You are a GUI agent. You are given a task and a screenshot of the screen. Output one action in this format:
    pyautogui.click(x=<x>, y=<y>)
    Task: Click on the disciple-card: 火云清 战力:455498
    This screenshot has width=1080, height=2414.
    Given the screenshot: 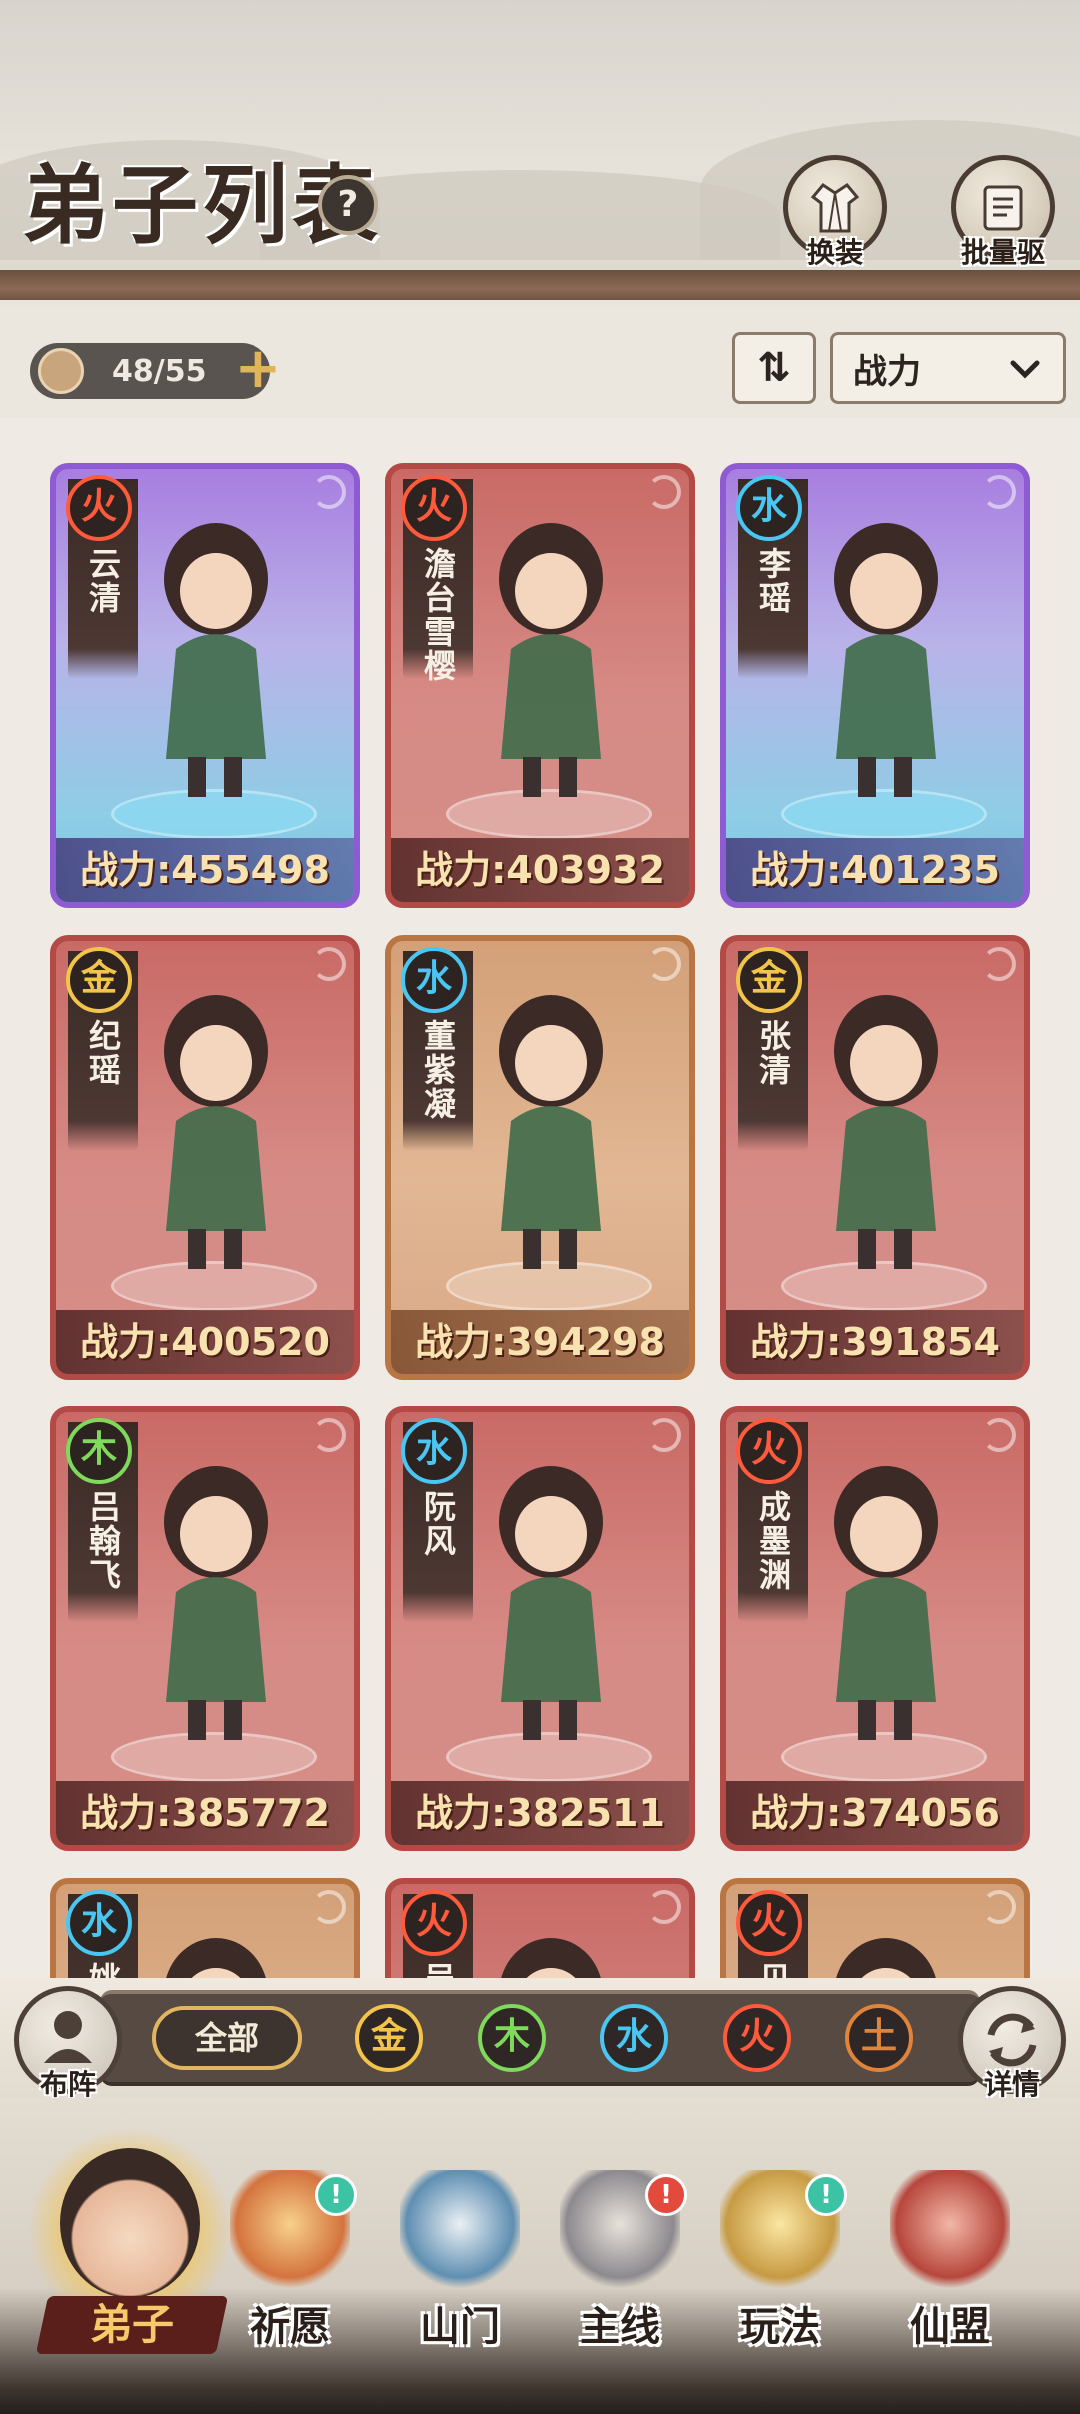 What is the action you would take?
    pyautogui.click(x=205, y=685)
    